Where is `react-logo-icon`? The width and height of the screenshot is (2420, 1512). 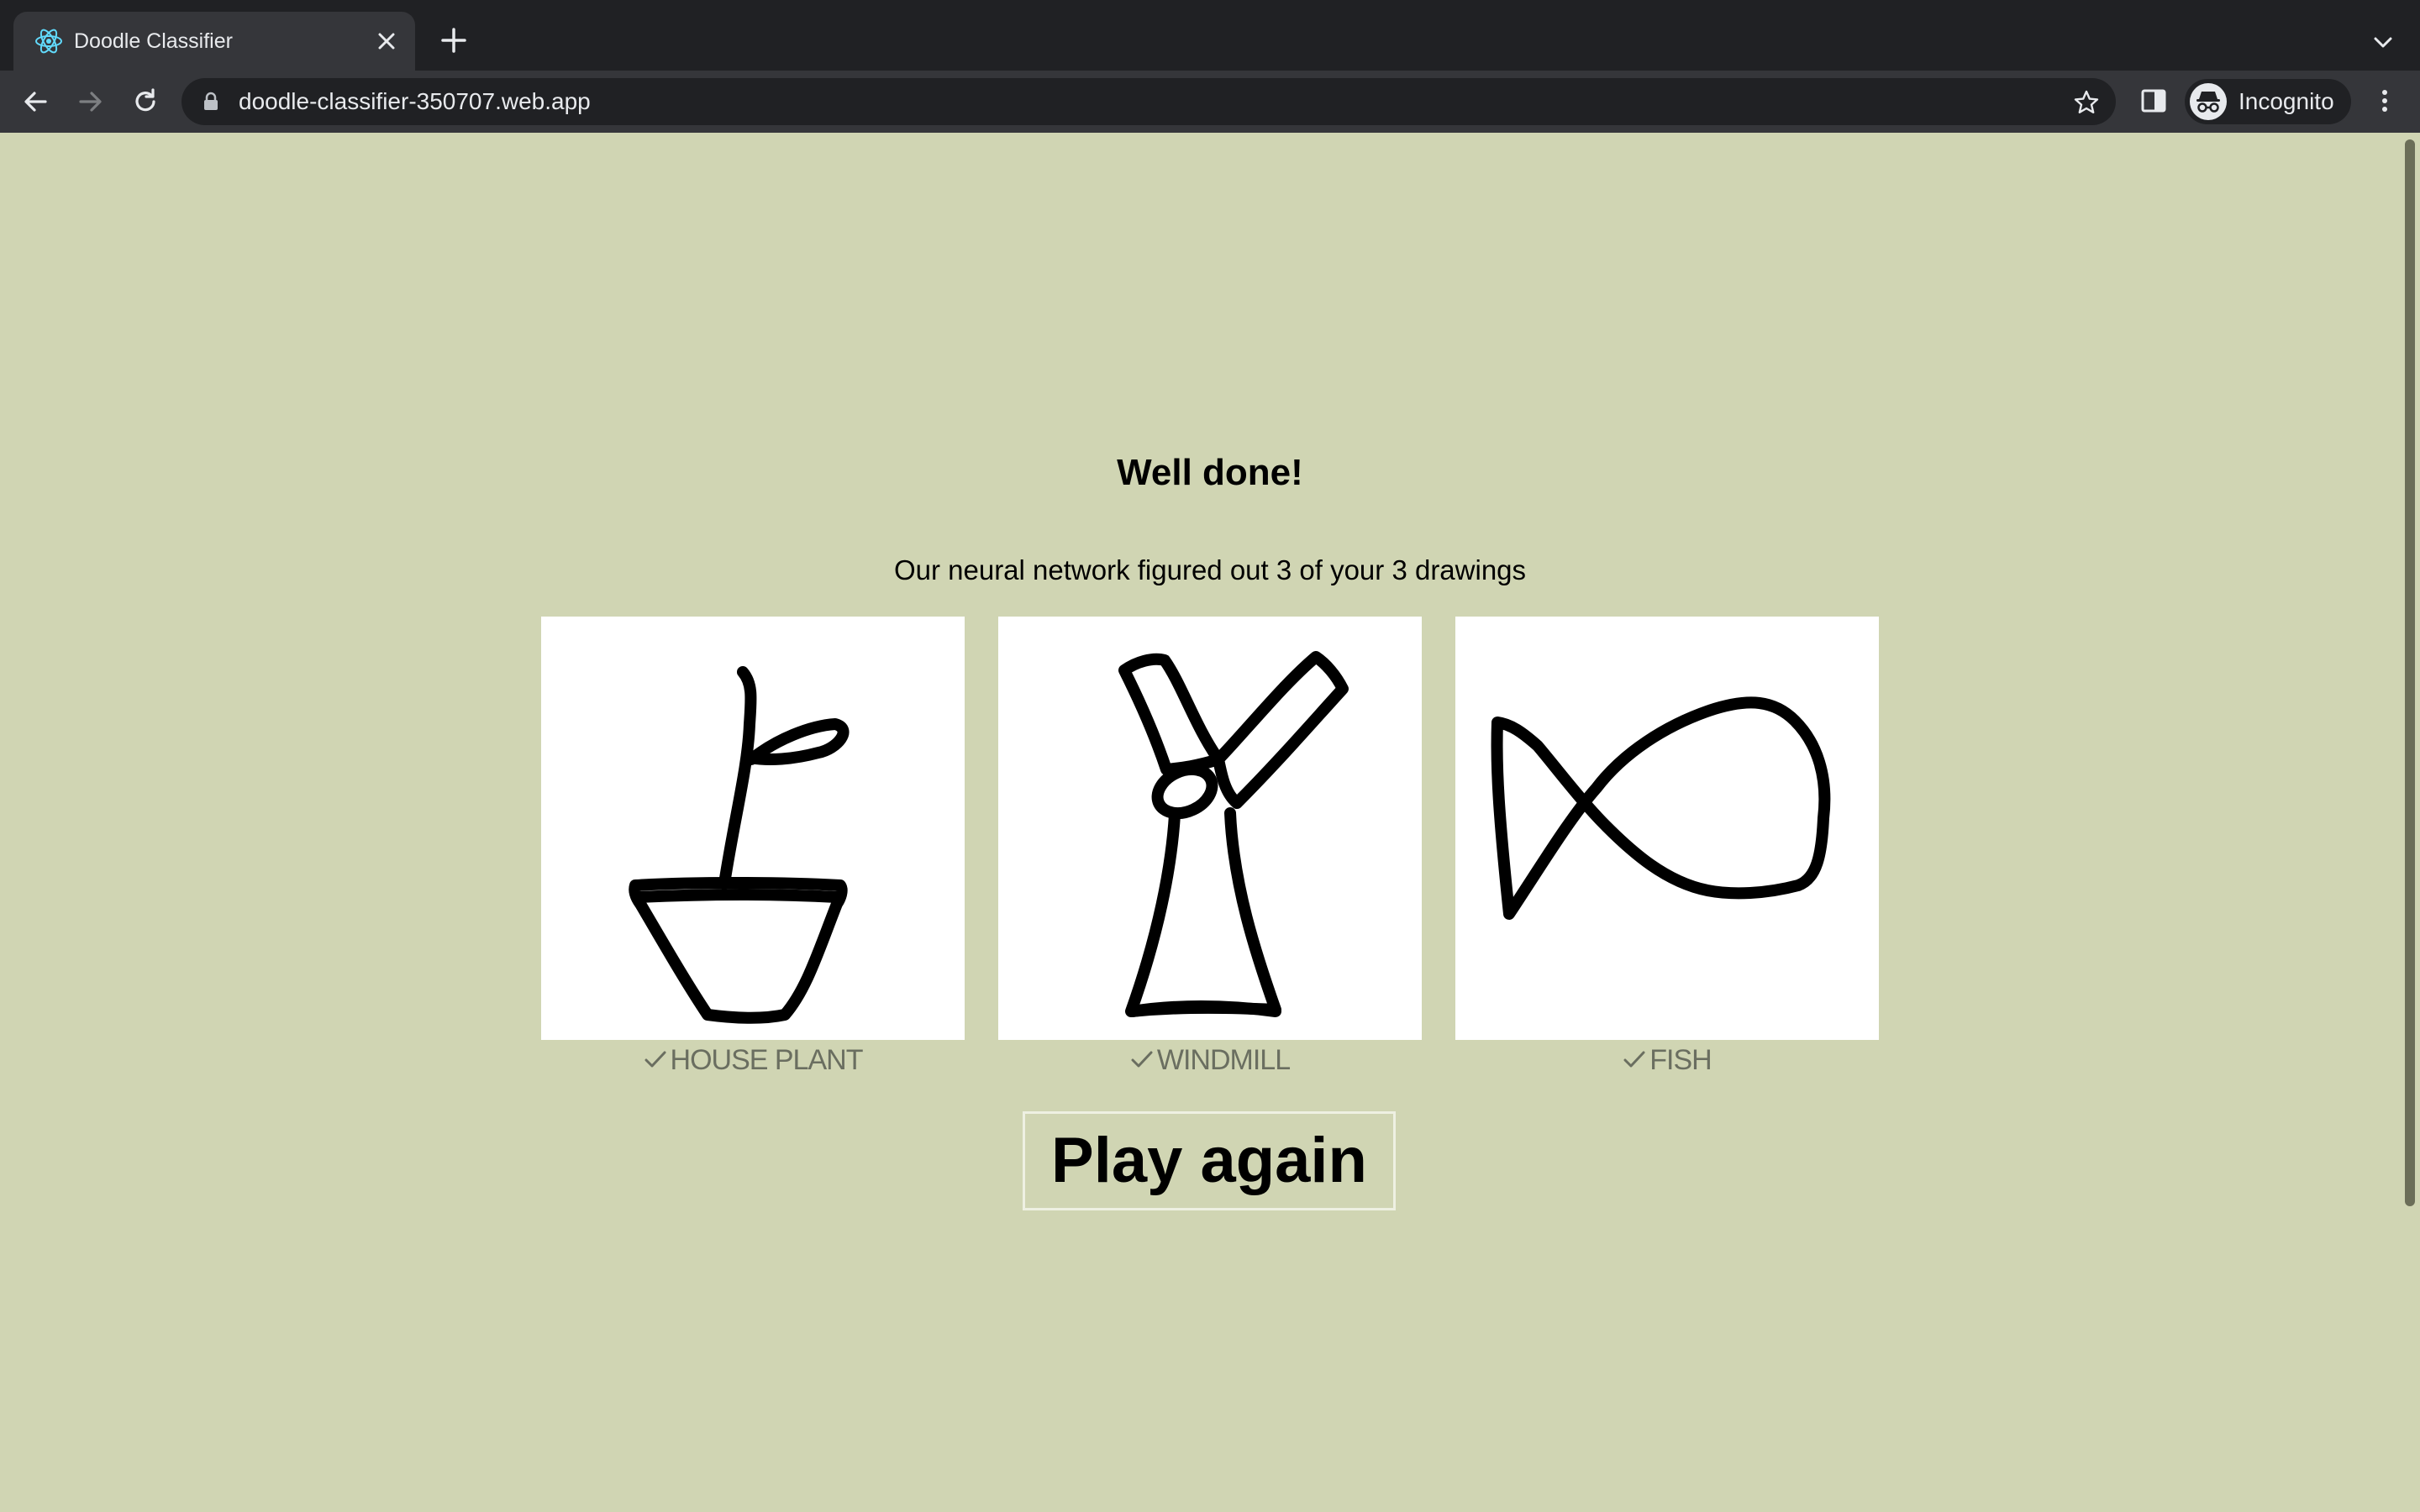
react-logo-icon is located at coordinates (49, 41).